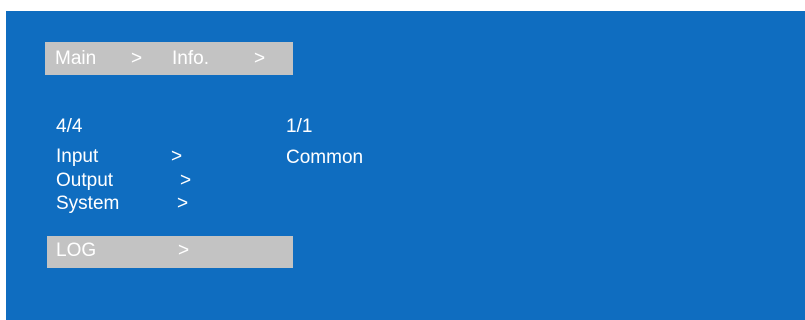  What do you see at coordinates (190, 59) in the screenshot?
I see `breadcrumb-info: Info.` at bounding box center [190, 59].